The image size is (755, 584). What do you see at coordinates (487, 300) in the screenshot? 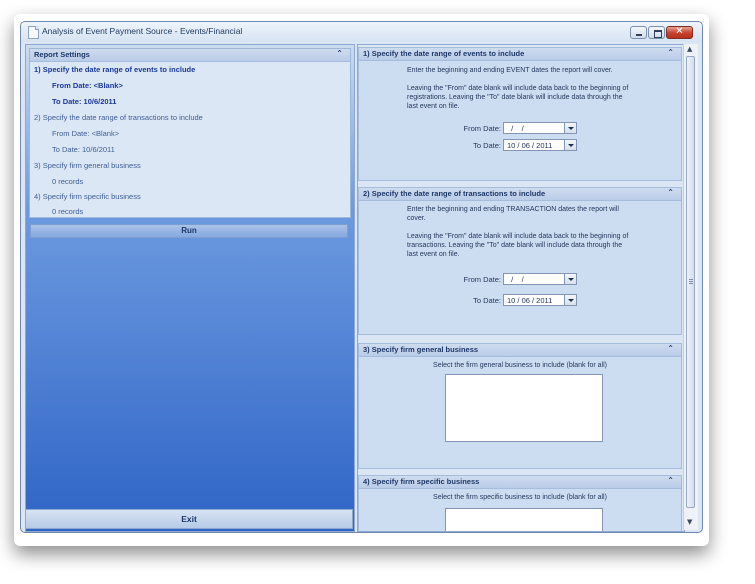
I see `transactions-to-label: To Date:` at bounding box center [487, 300].